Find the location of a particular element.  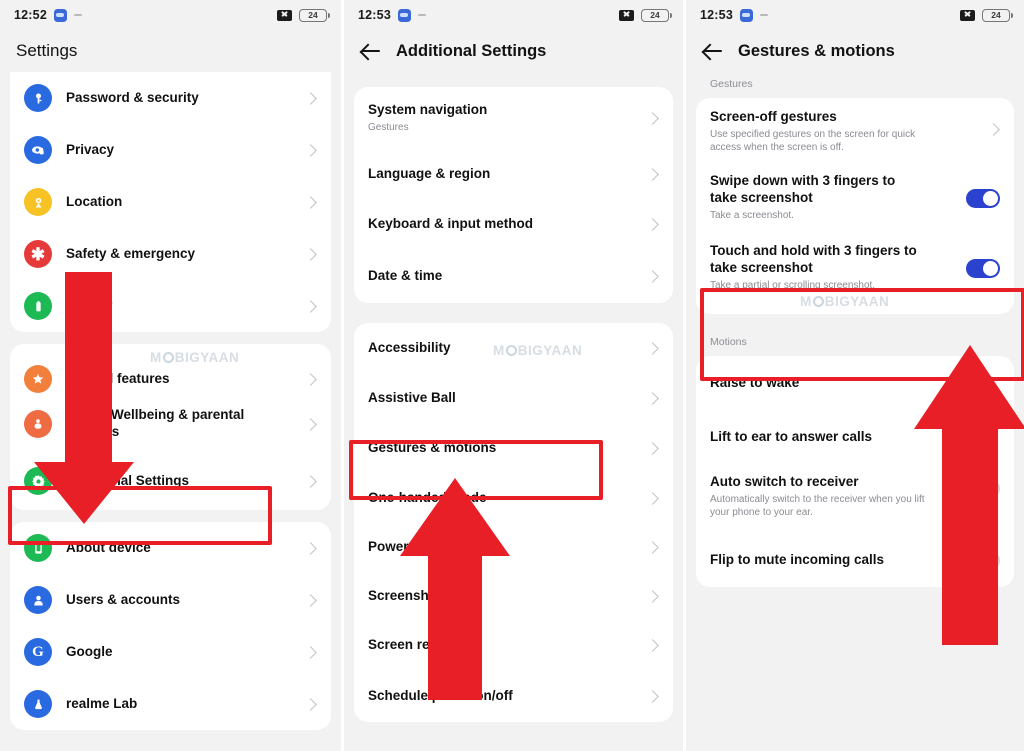

list-item-sublabel: Take a screenshot. is located at coordinates (752, 215).